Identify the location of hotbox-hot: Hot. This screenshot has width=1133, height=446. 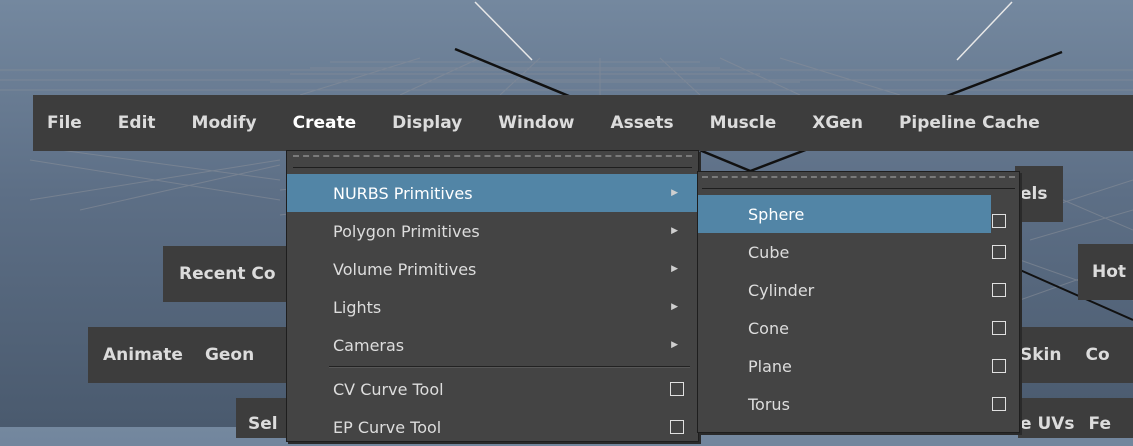
(1105, 272).